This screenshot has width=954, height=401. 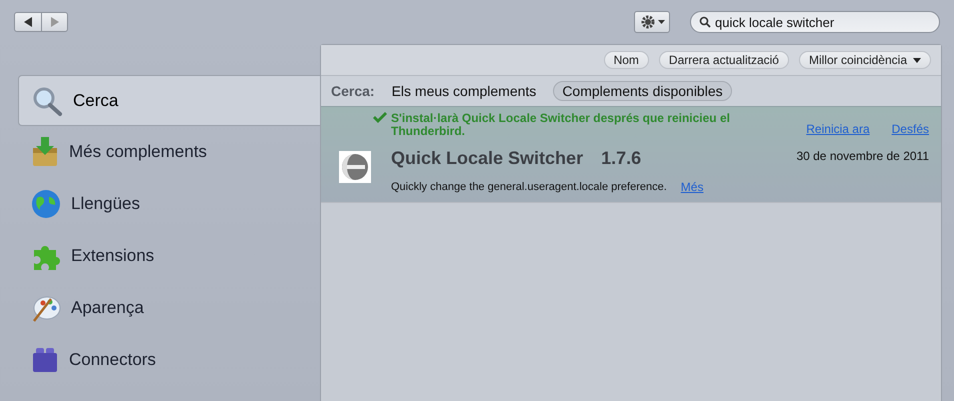 What do you see at coordinates (54, 22) in the screenshot?
I see `forward-icon` at bounding box center [54, 22].